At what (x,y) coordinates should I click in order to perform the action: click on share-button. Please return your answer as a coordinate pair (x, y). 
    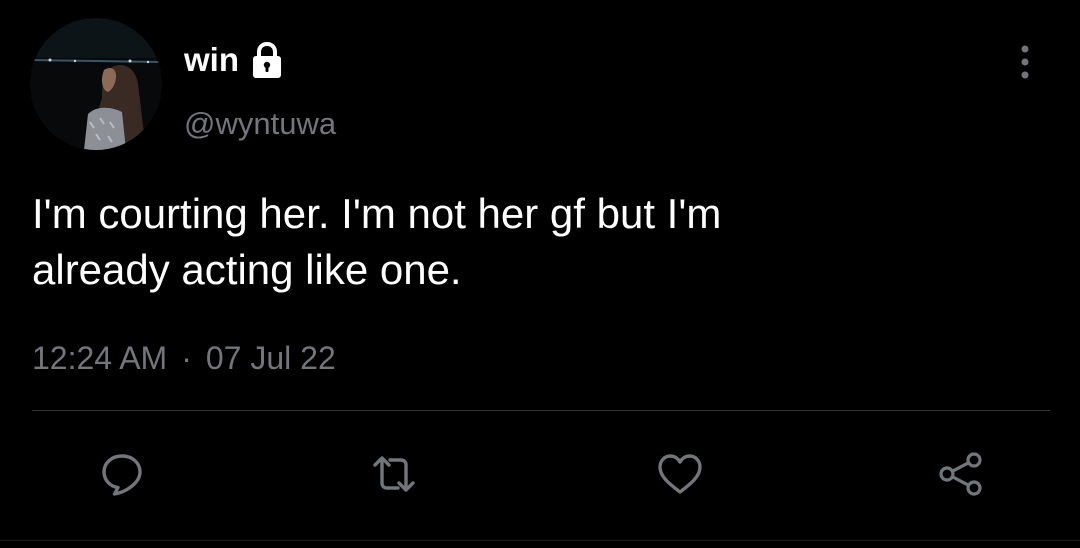
    Looking at the image, I should click on (960, 474).